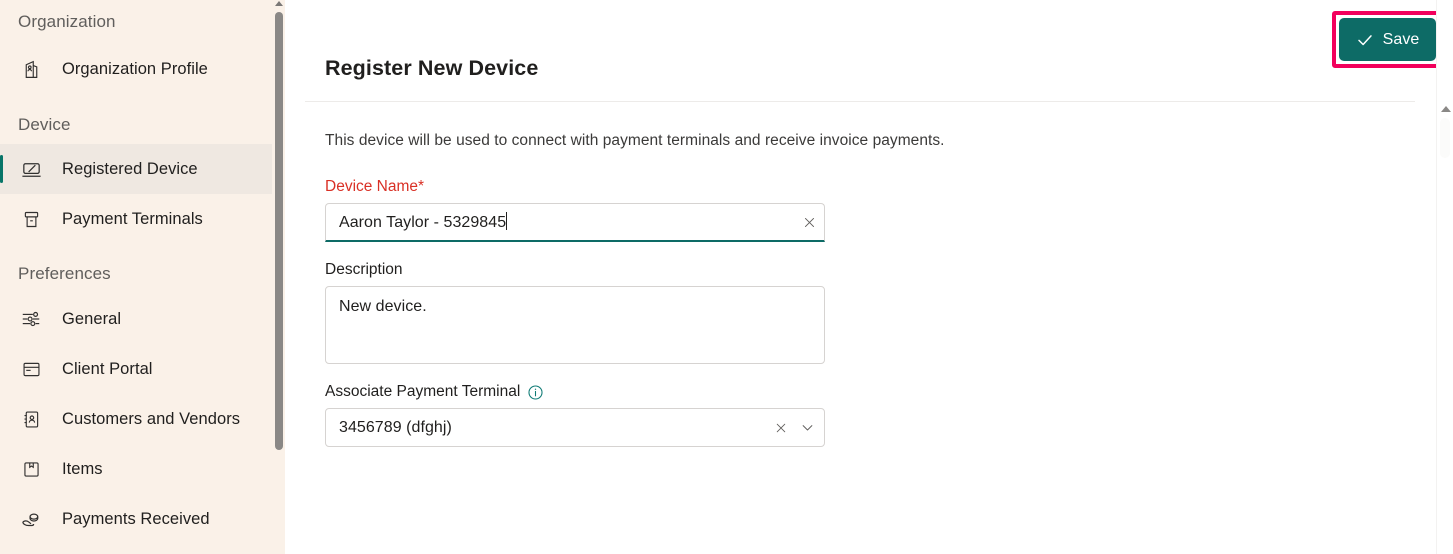 The image size is (1453, 554). I want to click on sidebar-item-organization-profile: Organization Profile, so click(142, 69).